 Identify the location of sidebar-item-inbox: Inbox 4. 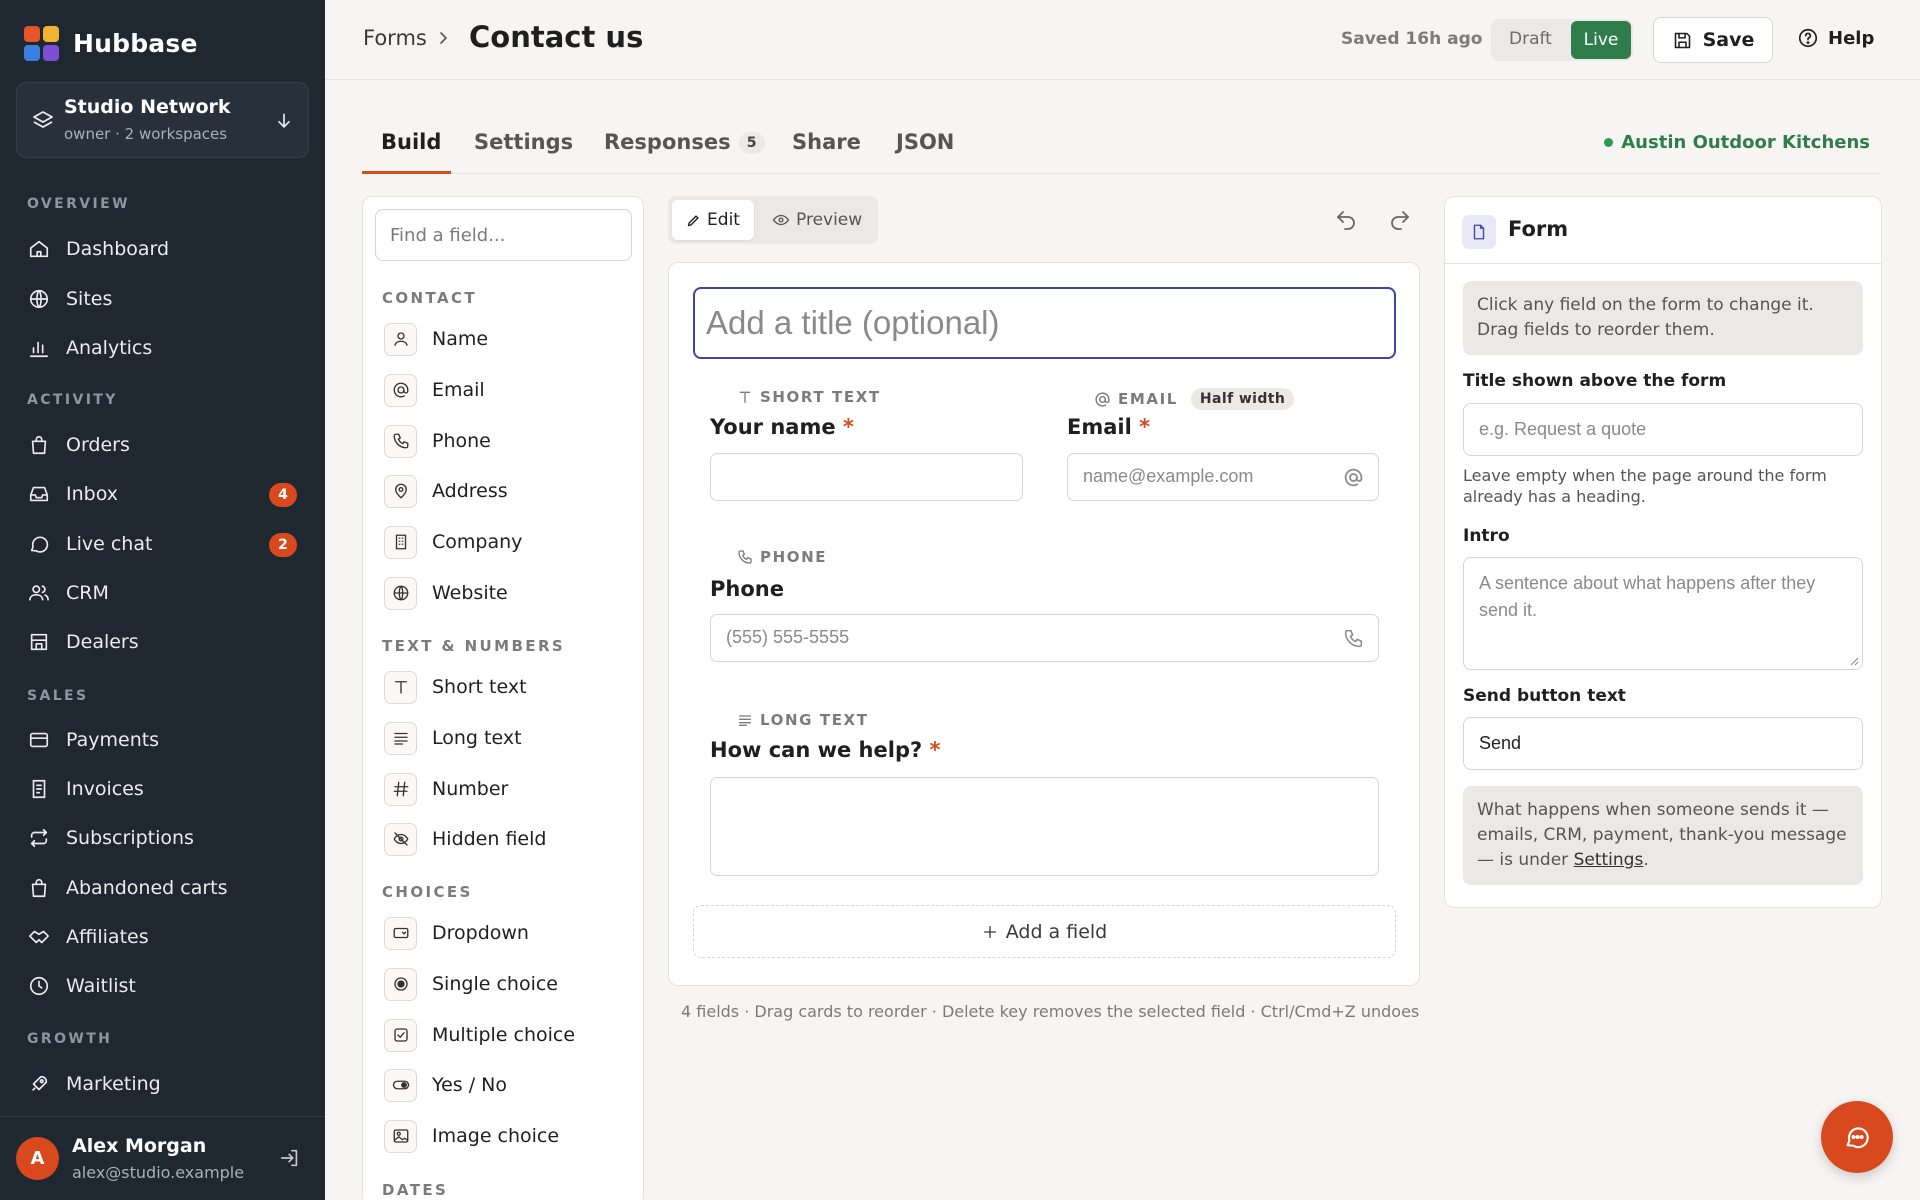
(162, 494).